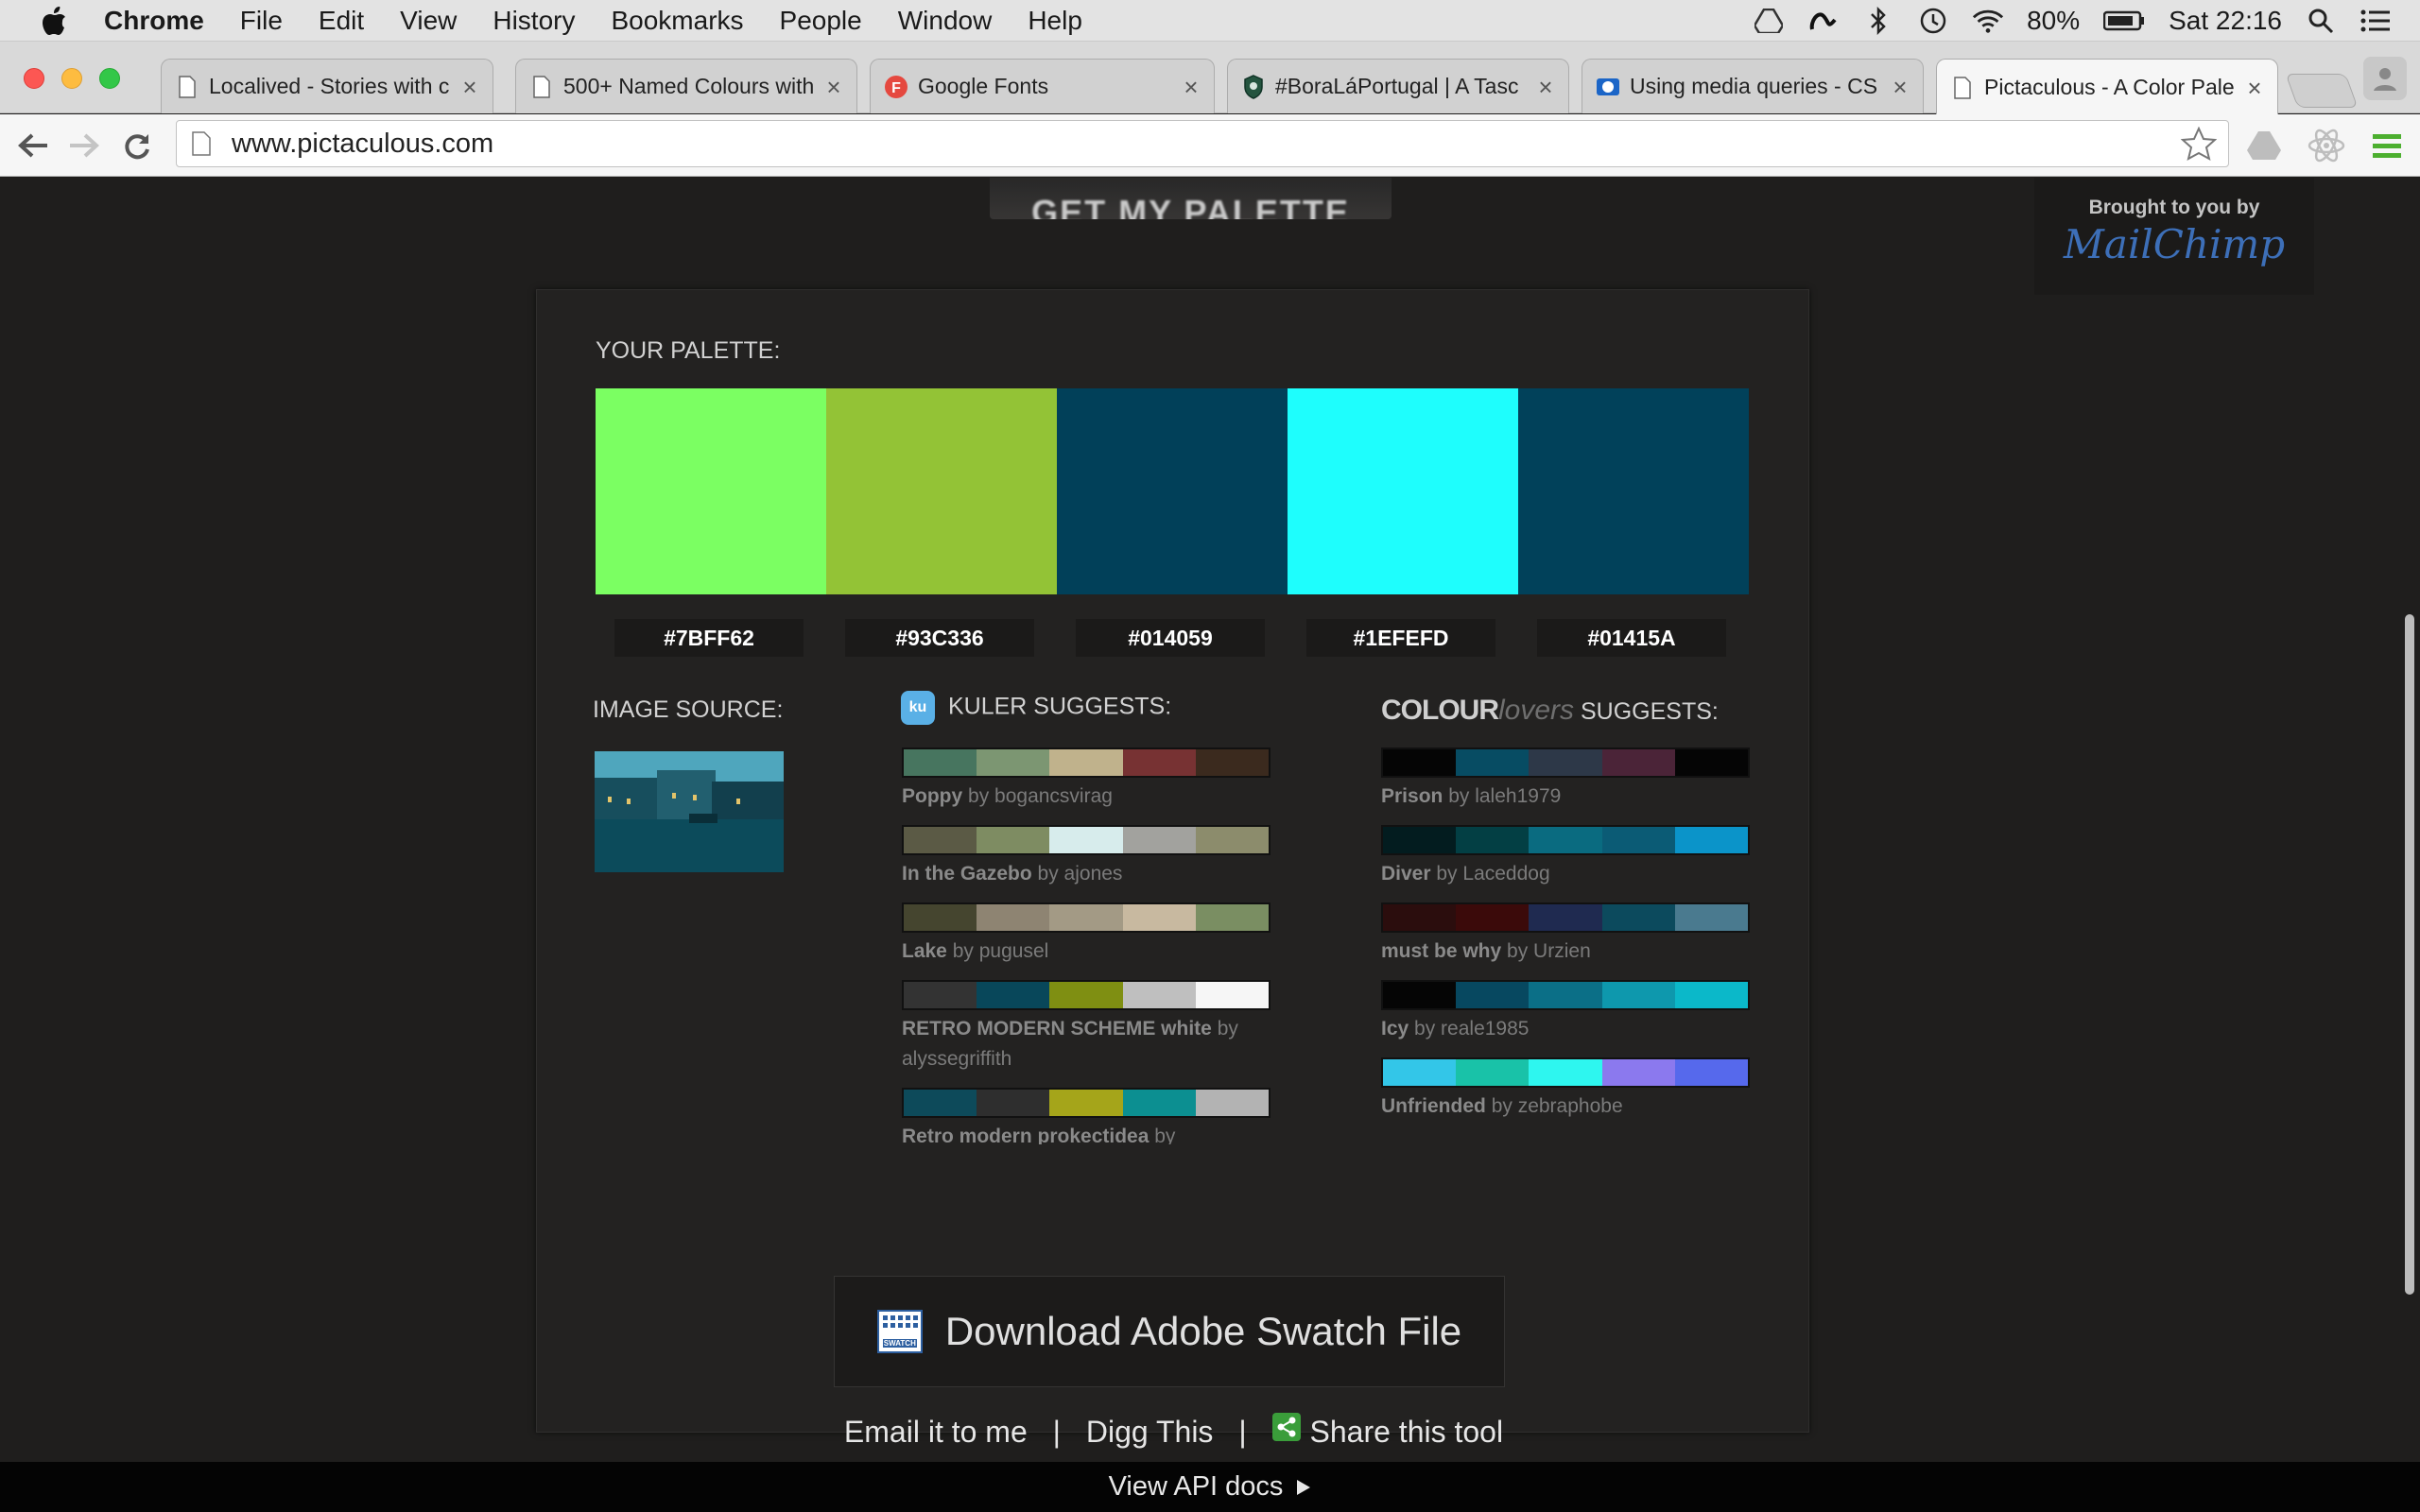 The image size is (2420, 1512). What do you see at coordinates (1441, 951) in the screenshot?
I see `suggestion-name: must be why` at bounding box center [1441, 951].